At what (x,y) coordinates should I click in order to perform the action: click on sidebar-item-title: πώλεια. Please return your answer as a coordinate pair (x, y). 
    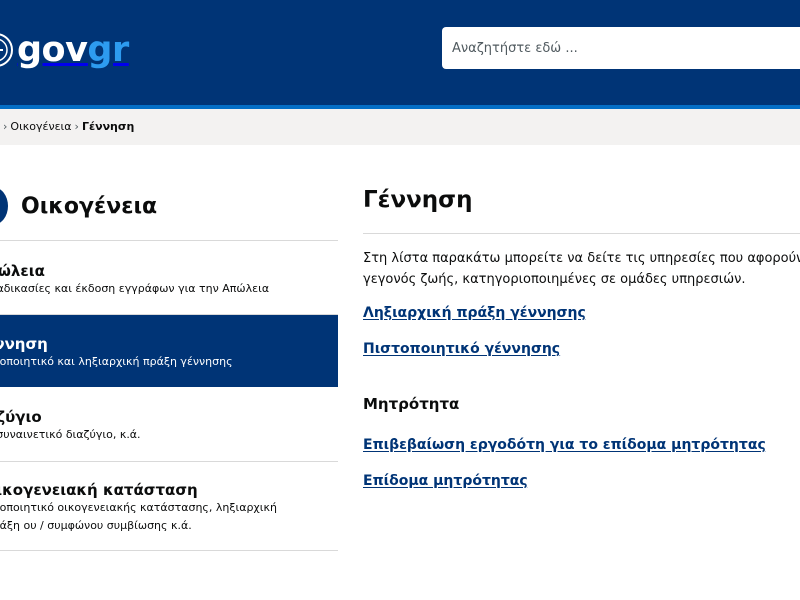
    Looking at the image, I should click on (22, 271).